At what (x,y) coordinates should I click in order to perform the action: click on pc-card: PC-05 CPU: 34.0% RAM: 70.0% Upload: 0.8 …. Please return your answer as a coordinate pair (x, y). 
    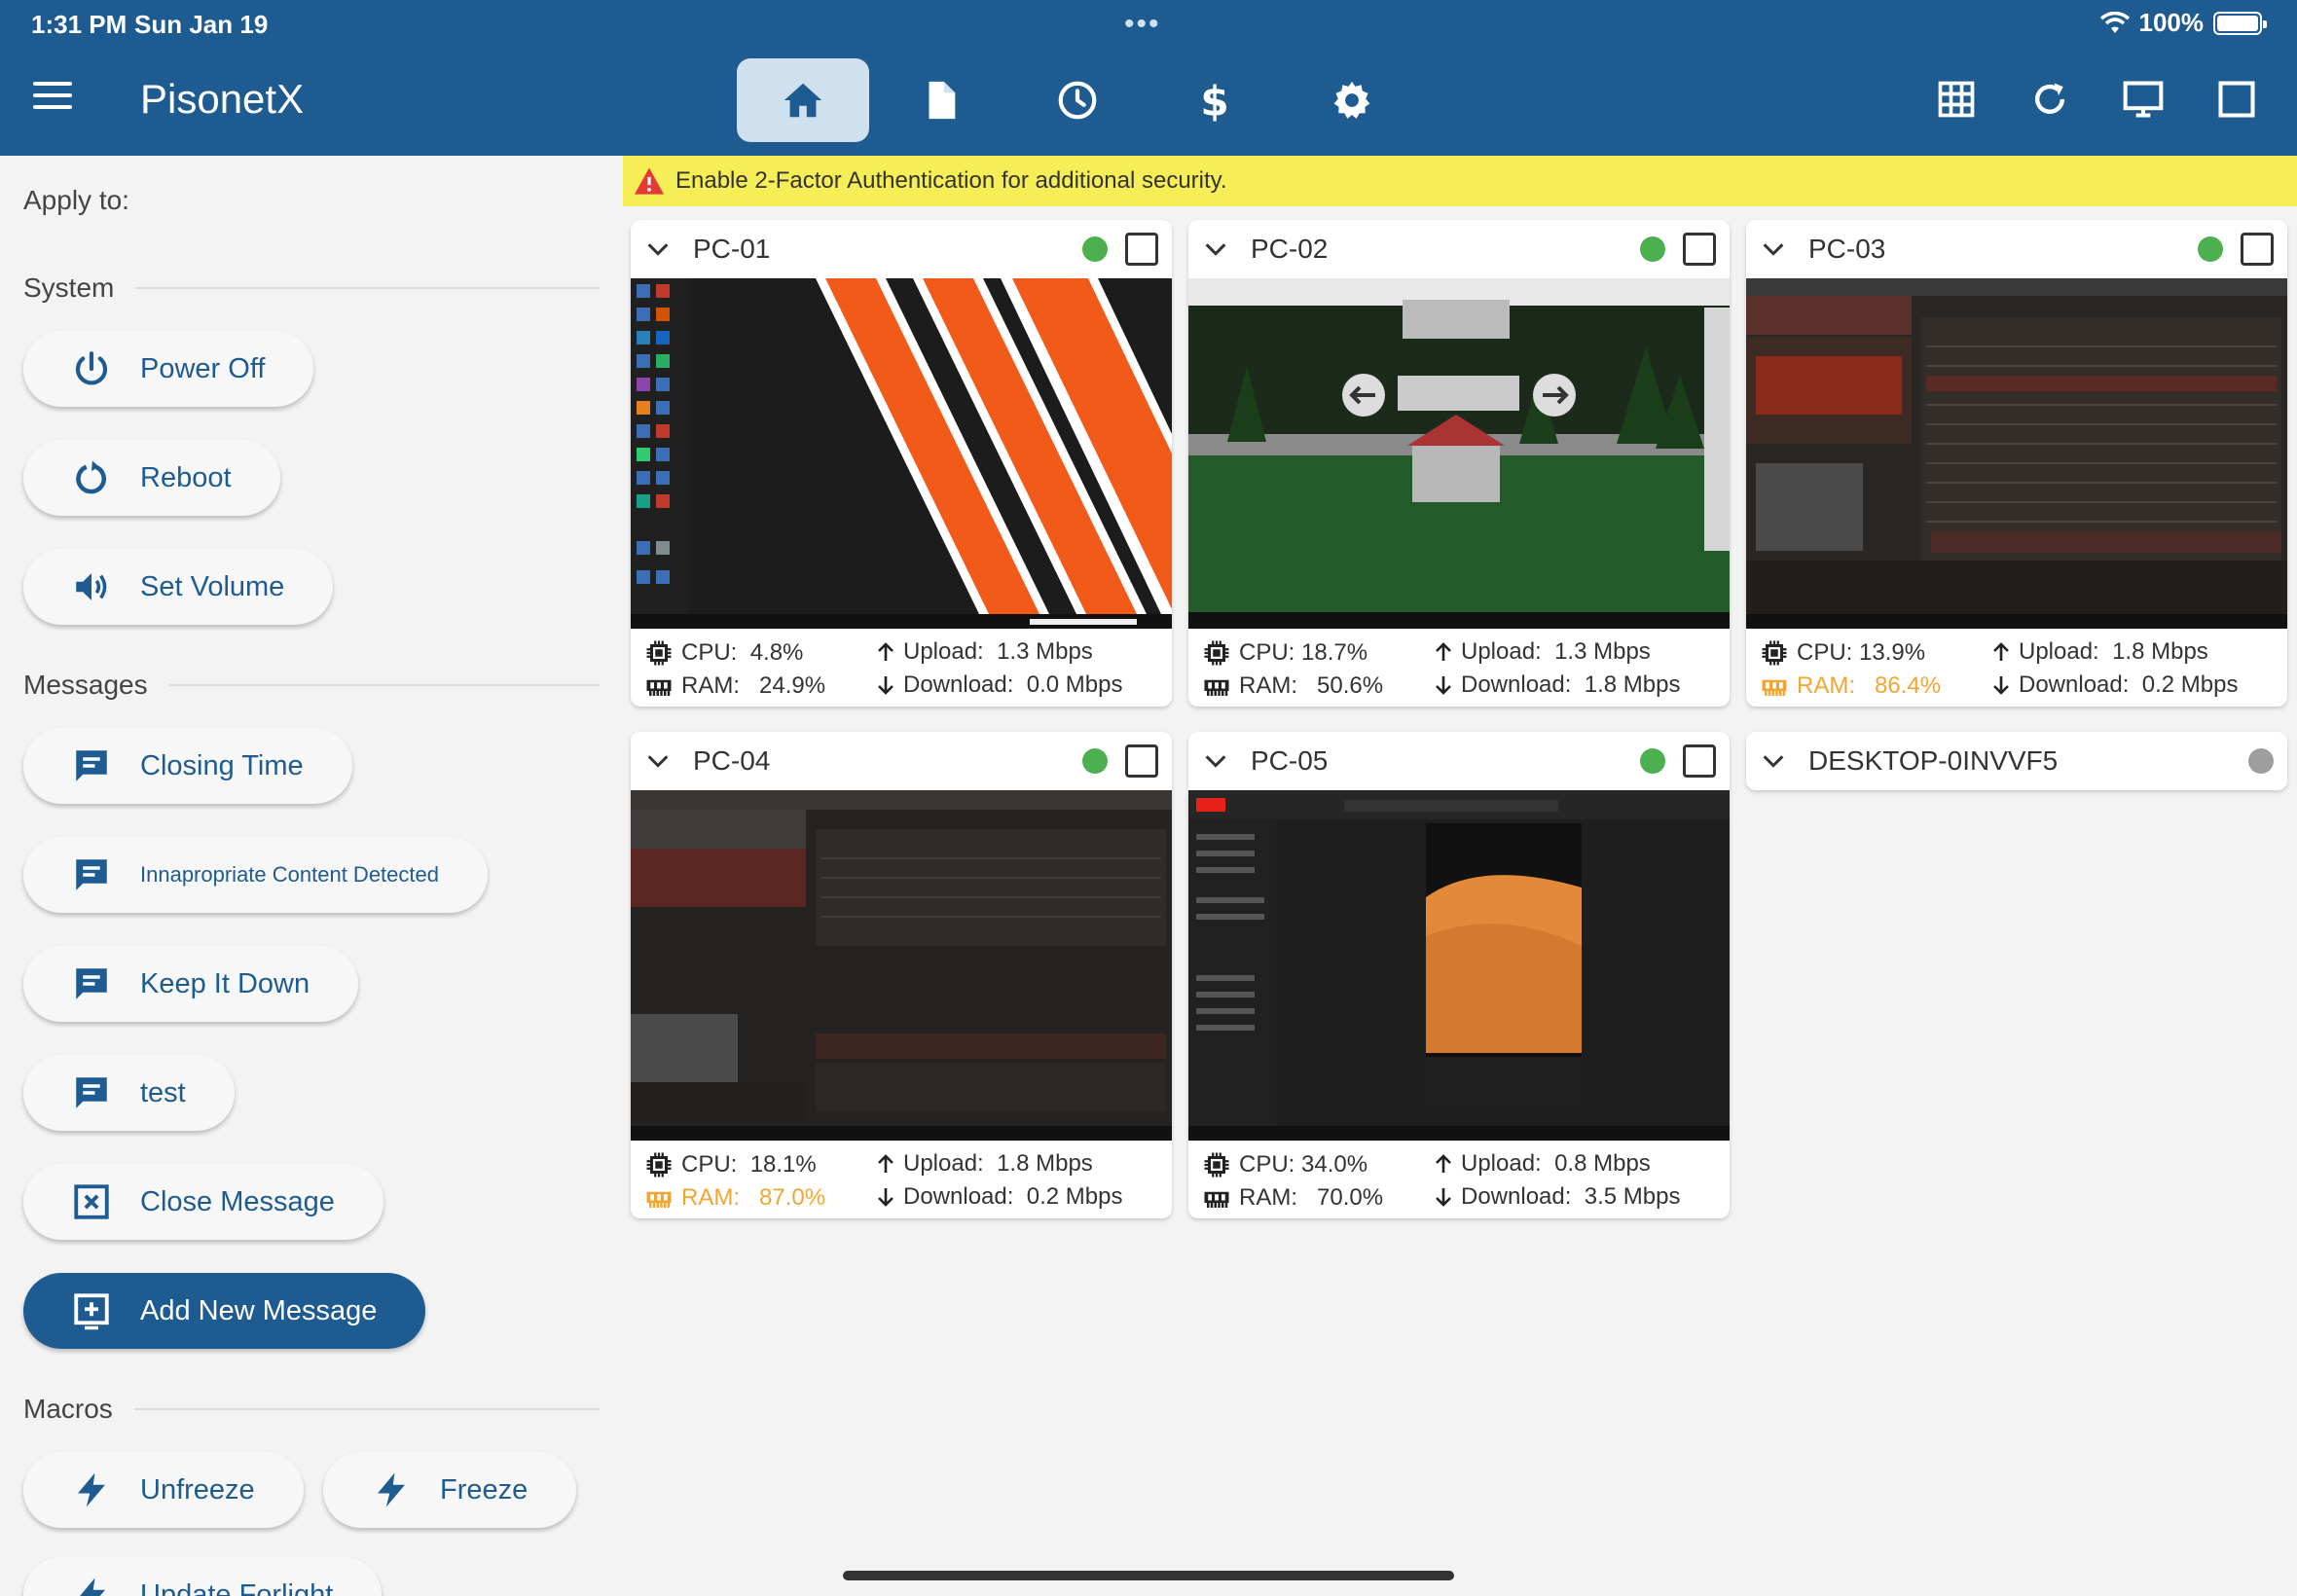
    Looking at the image, I should click on (1459, 975).